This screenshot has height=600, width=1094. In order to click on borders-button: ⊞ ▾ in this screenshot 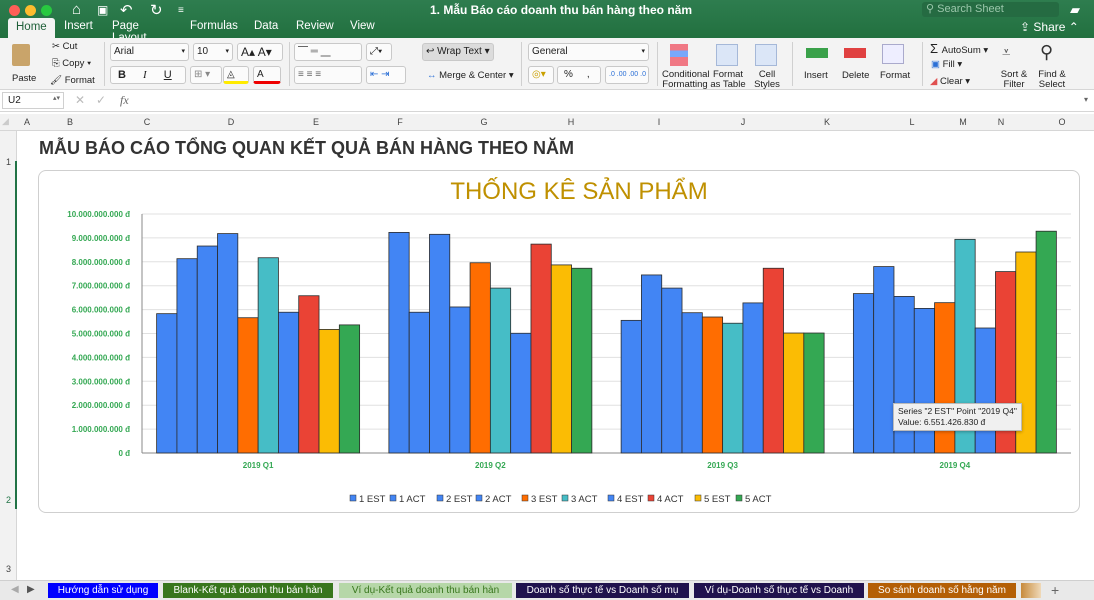, I will do `click(206, 75)`.